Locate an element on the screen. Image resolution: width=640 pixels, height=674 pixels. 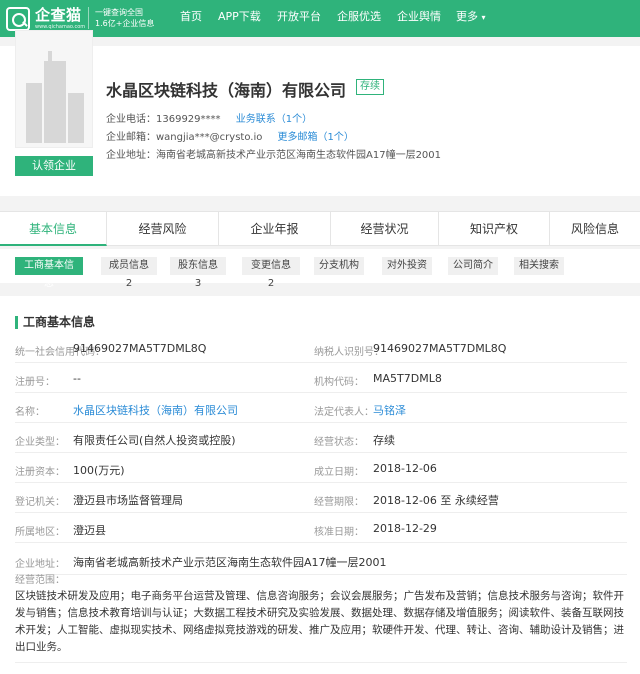
magnifier-logo-icon is located at coordinates (18, 19).